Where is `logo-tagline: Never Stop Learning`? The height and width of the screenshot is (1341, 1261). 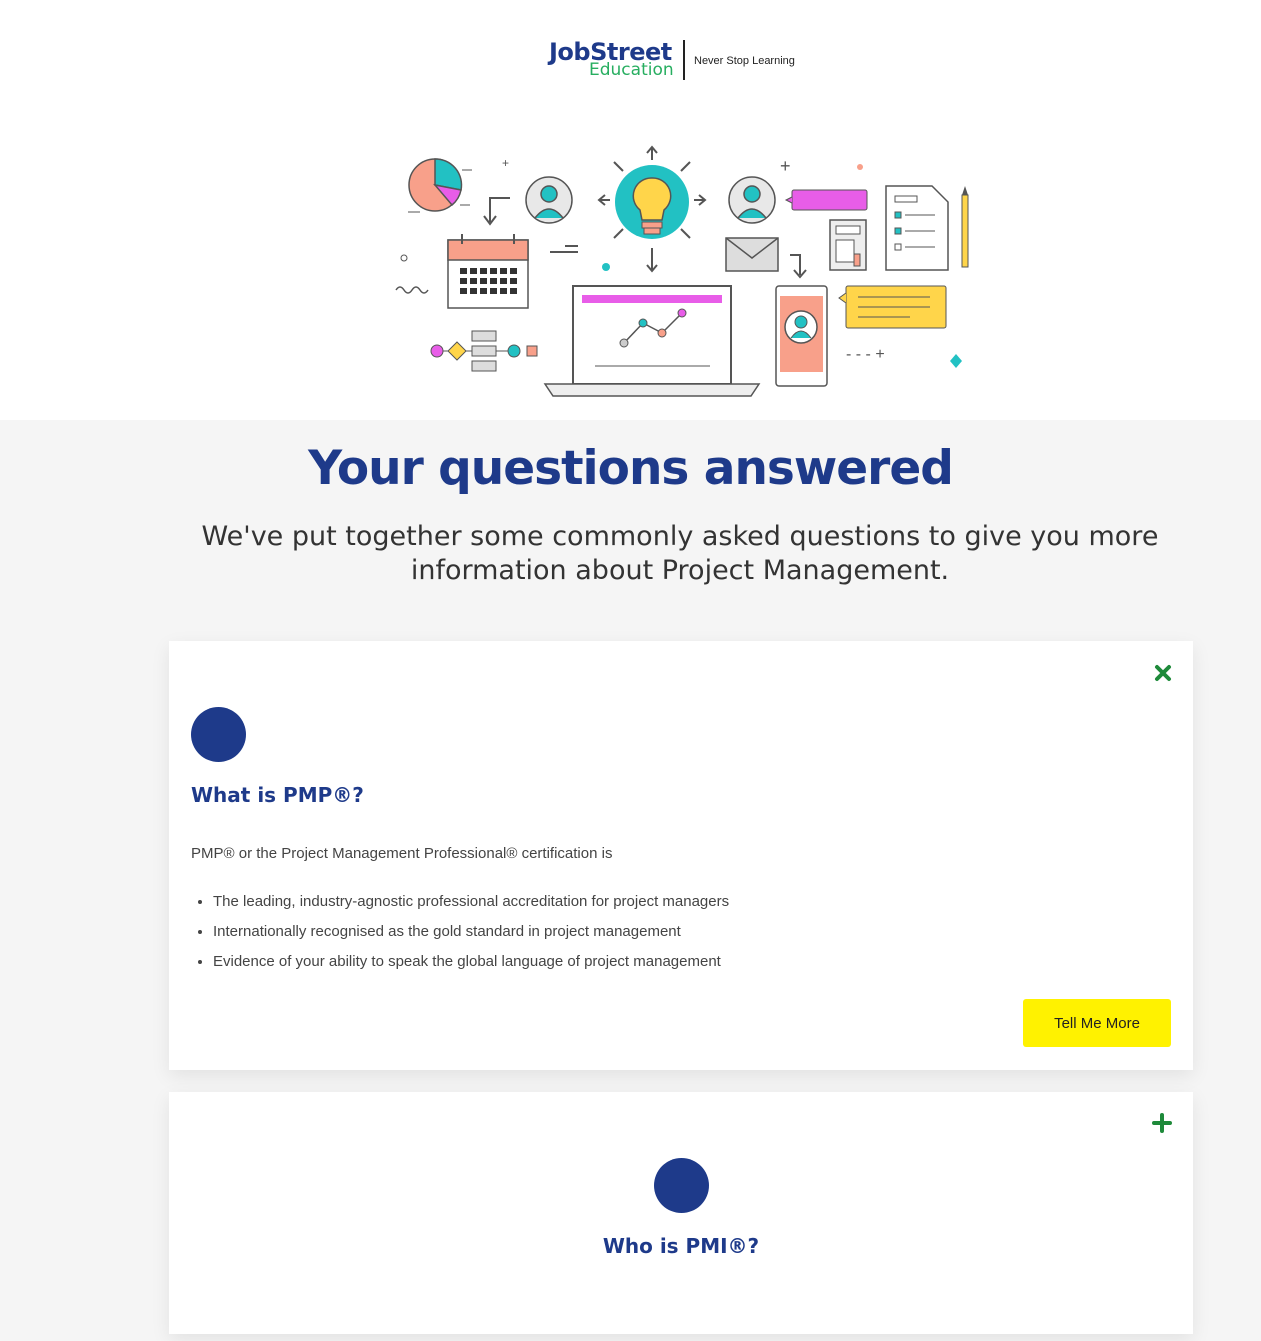
logo-tagline: Never Stop Learning is located at coordinates (744, 61).